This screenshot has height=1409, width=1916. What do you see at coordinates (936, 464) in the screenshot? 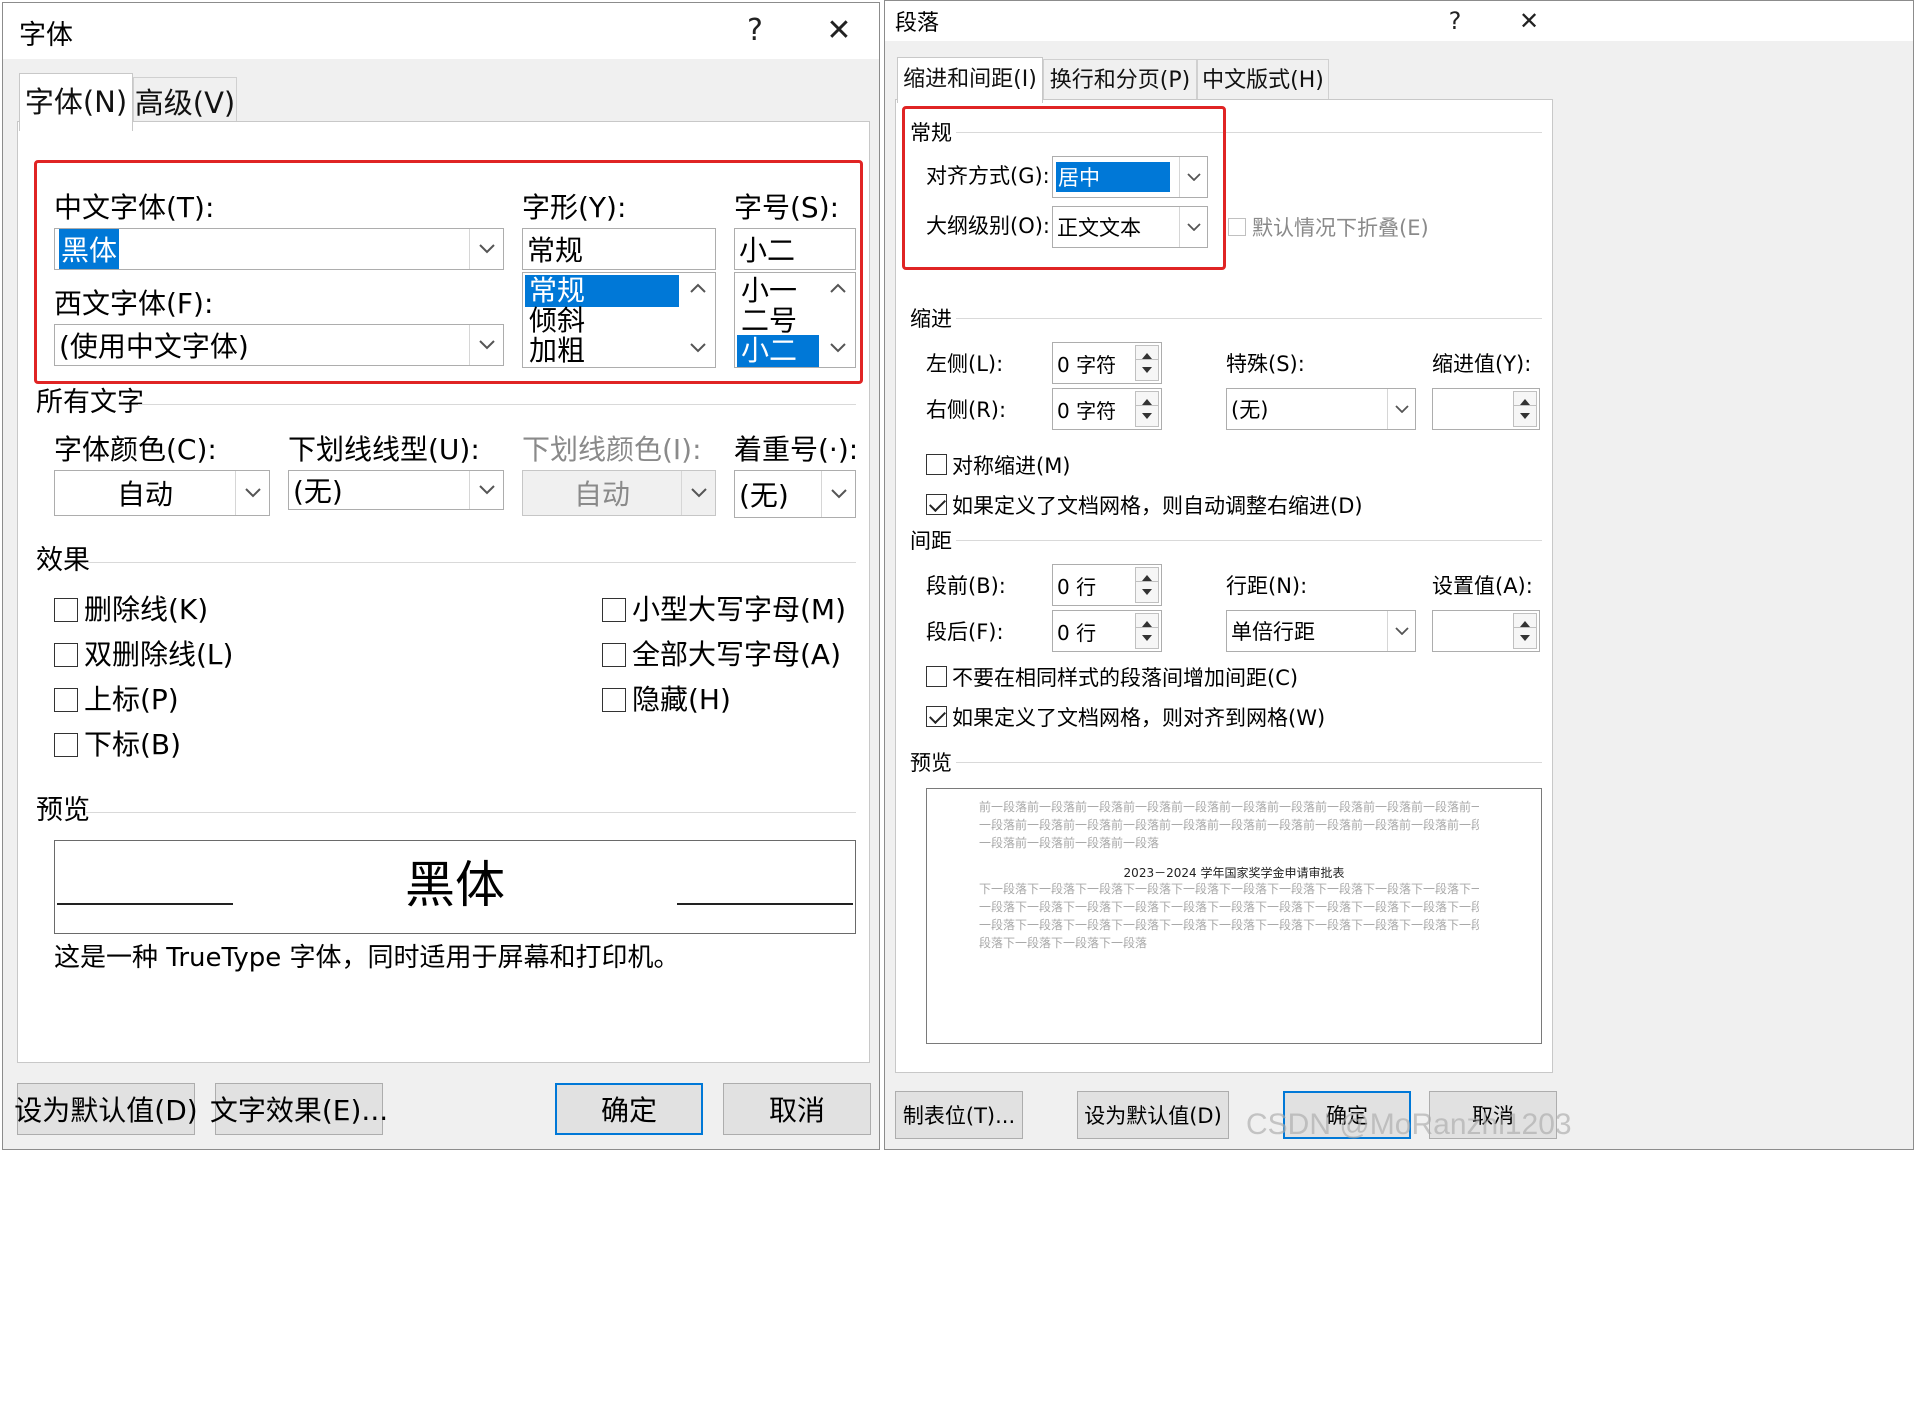
I see `mirror-indents-checkbox` at bounding box center [936, 464].